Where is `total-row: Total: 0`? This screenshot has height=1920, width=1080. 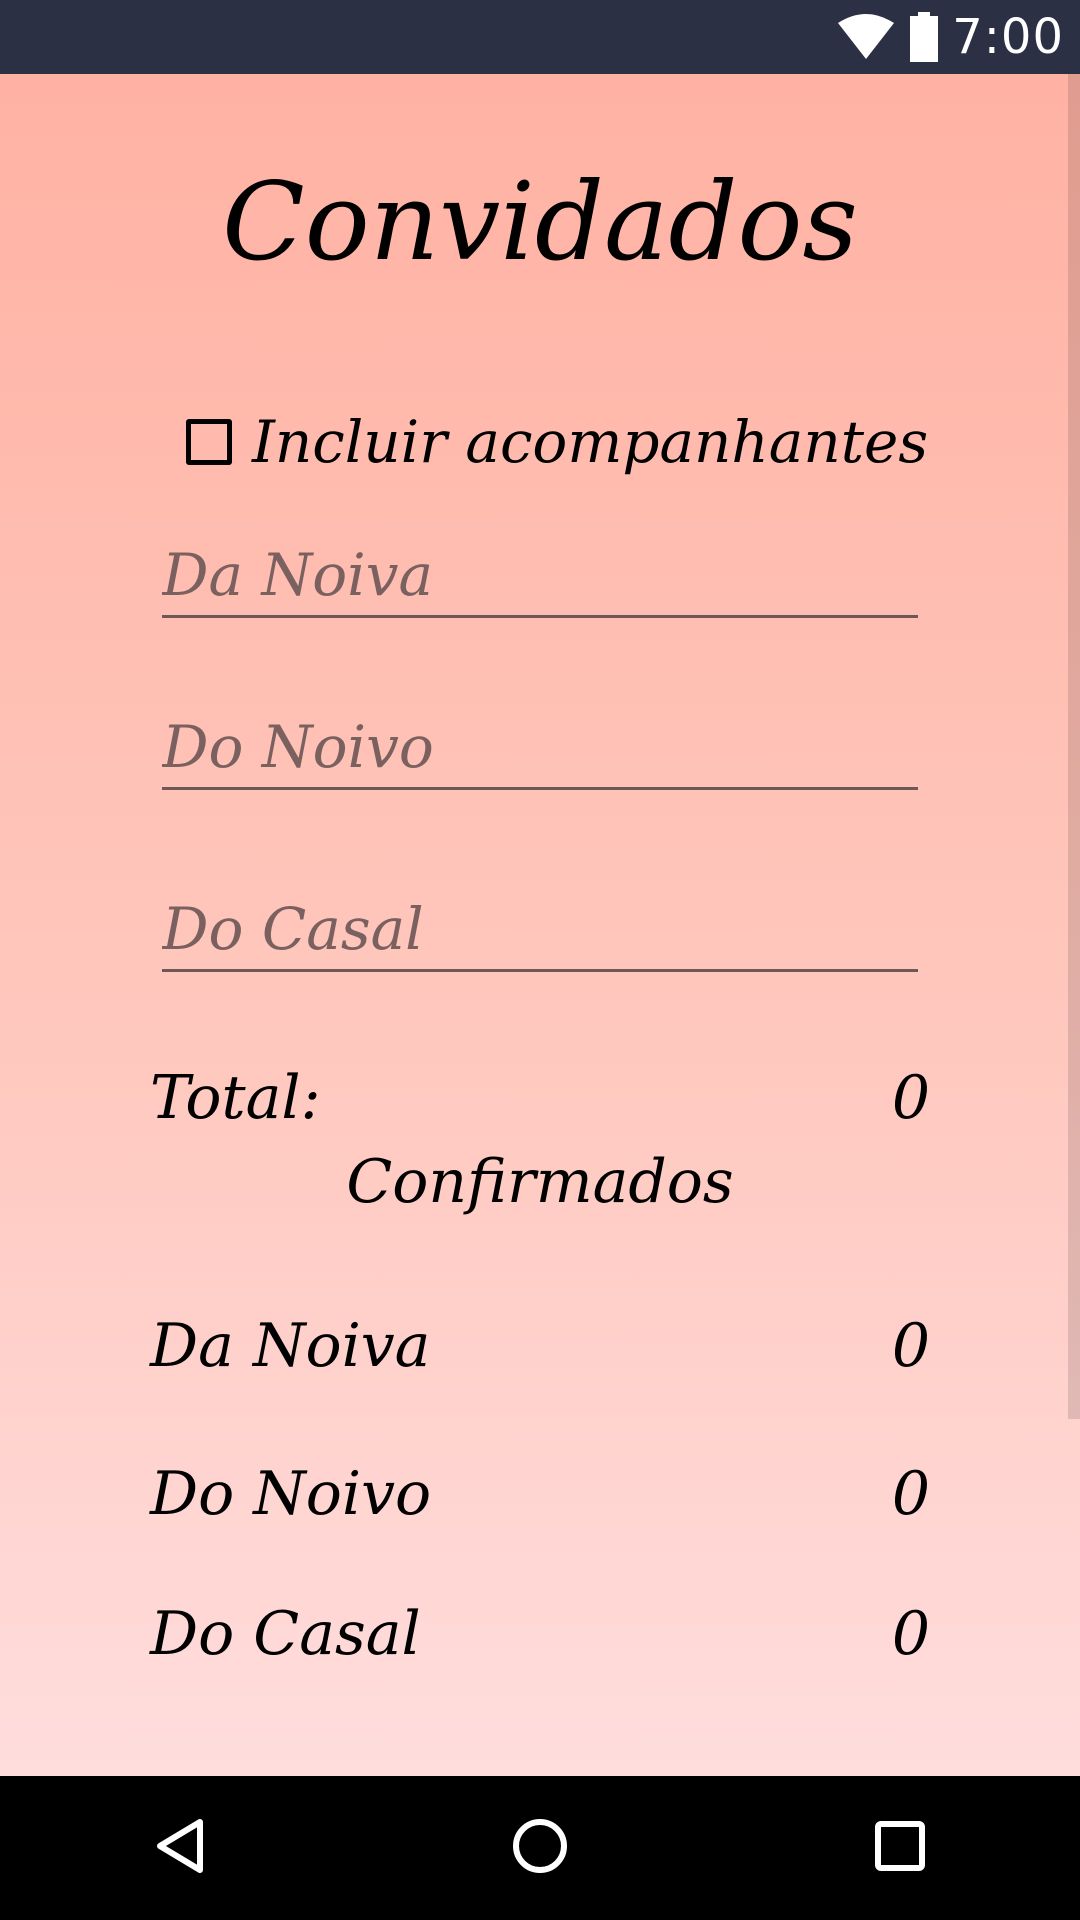
total-row: Total: 0 is located at coordinates (540, 1098).